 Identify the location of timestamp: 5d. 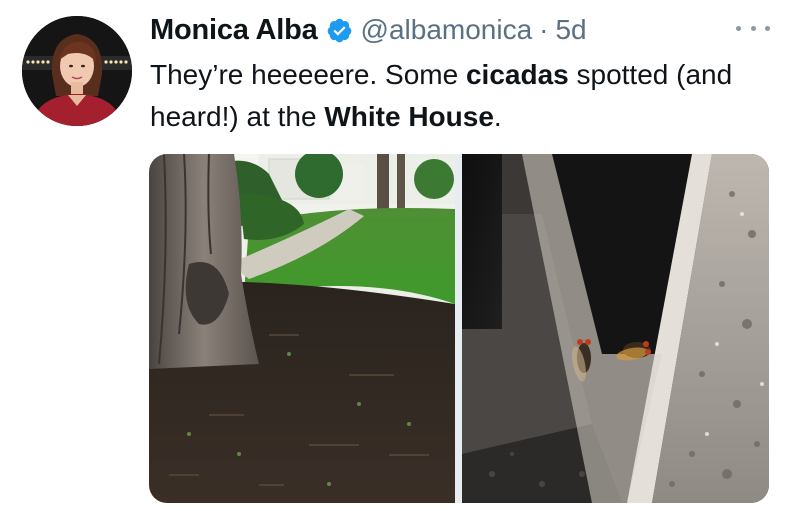
(570, 30).